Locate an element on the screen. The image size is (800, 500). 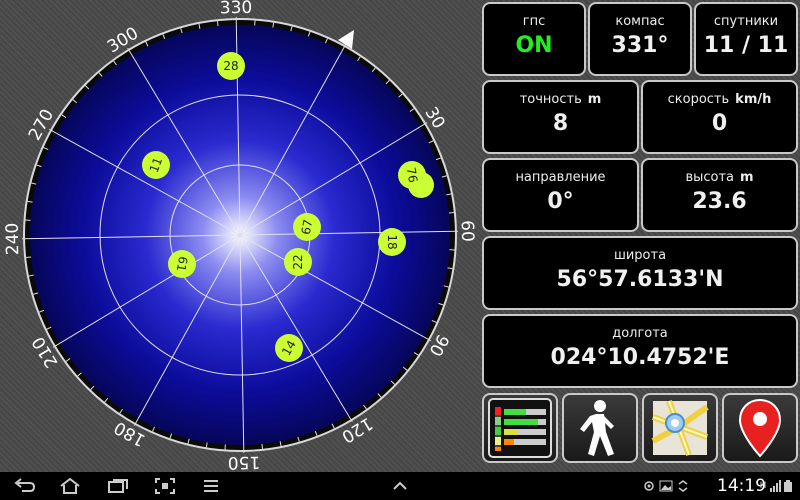
latitude-value: 56°57.6133'N is located at coordinates (640, 279).